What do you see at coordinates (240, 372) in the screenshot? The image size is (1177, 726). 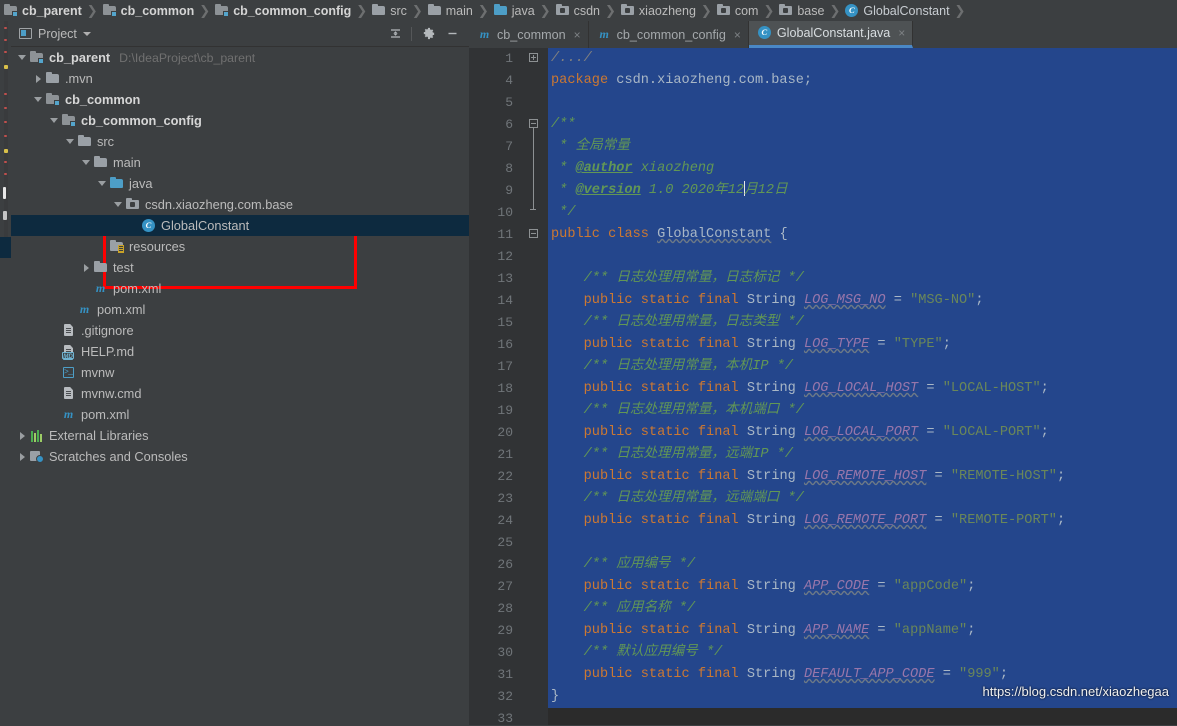 I see `tree-row: >_ mvnw` at bounding box center [240, 372].